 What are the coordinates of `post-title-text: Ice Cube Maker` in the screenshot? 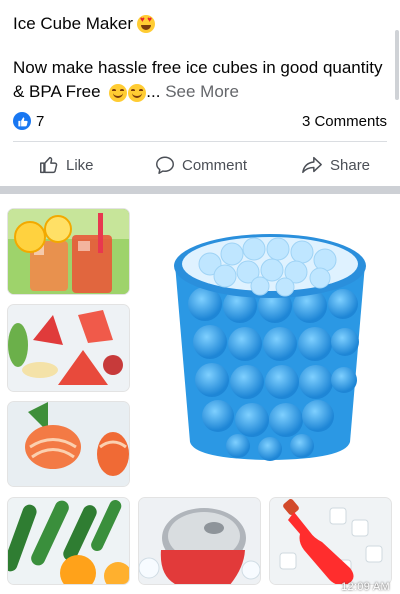 It's located at (73, 23).